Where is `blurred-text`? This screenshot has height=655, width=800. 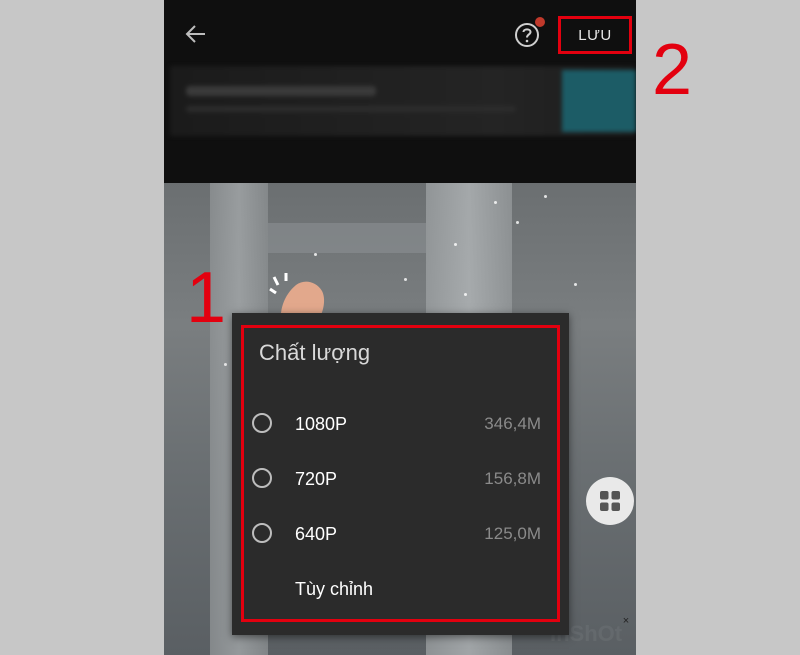
blurred-text is located at coordinates (281, 91).